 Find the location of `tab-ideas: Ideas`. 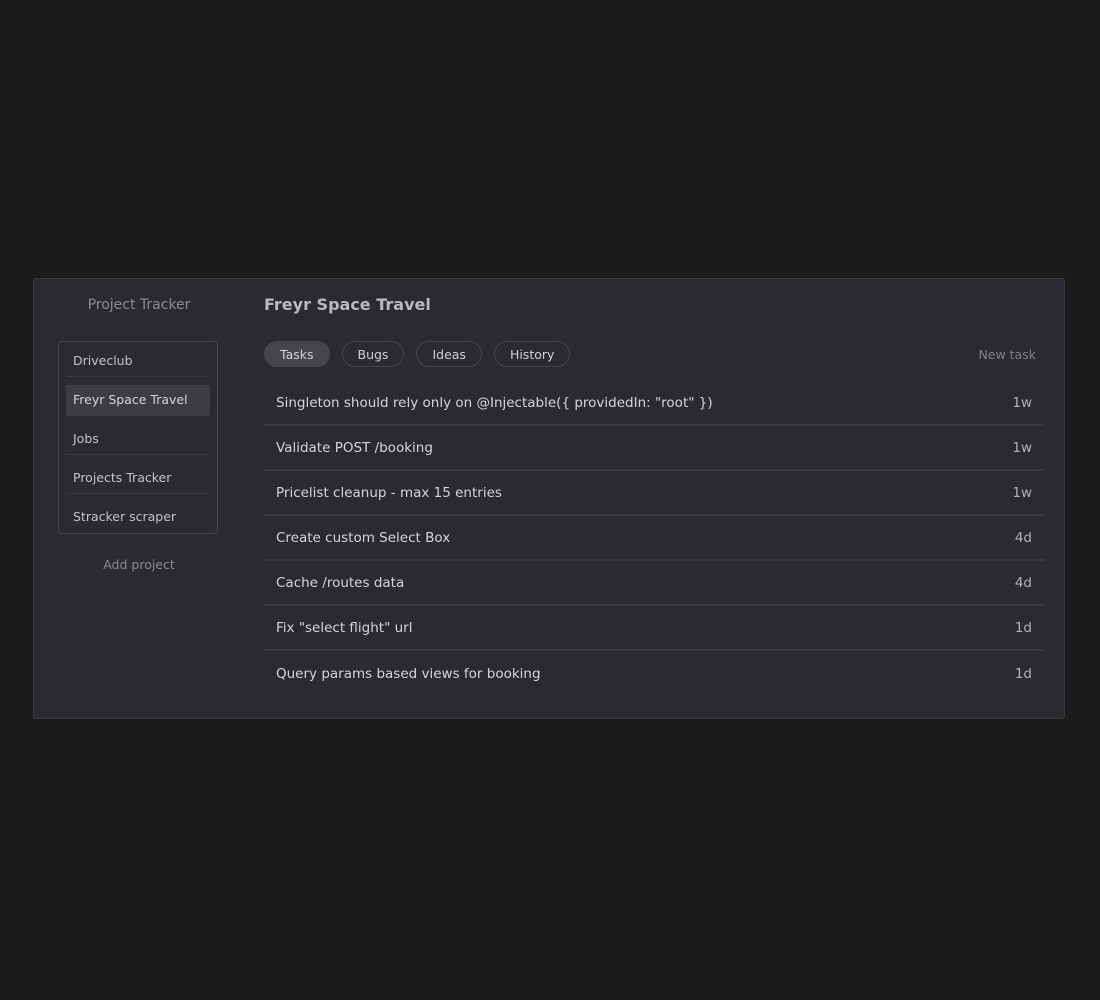

tab-ideas: Ideas is located at coordinates (449, 354).